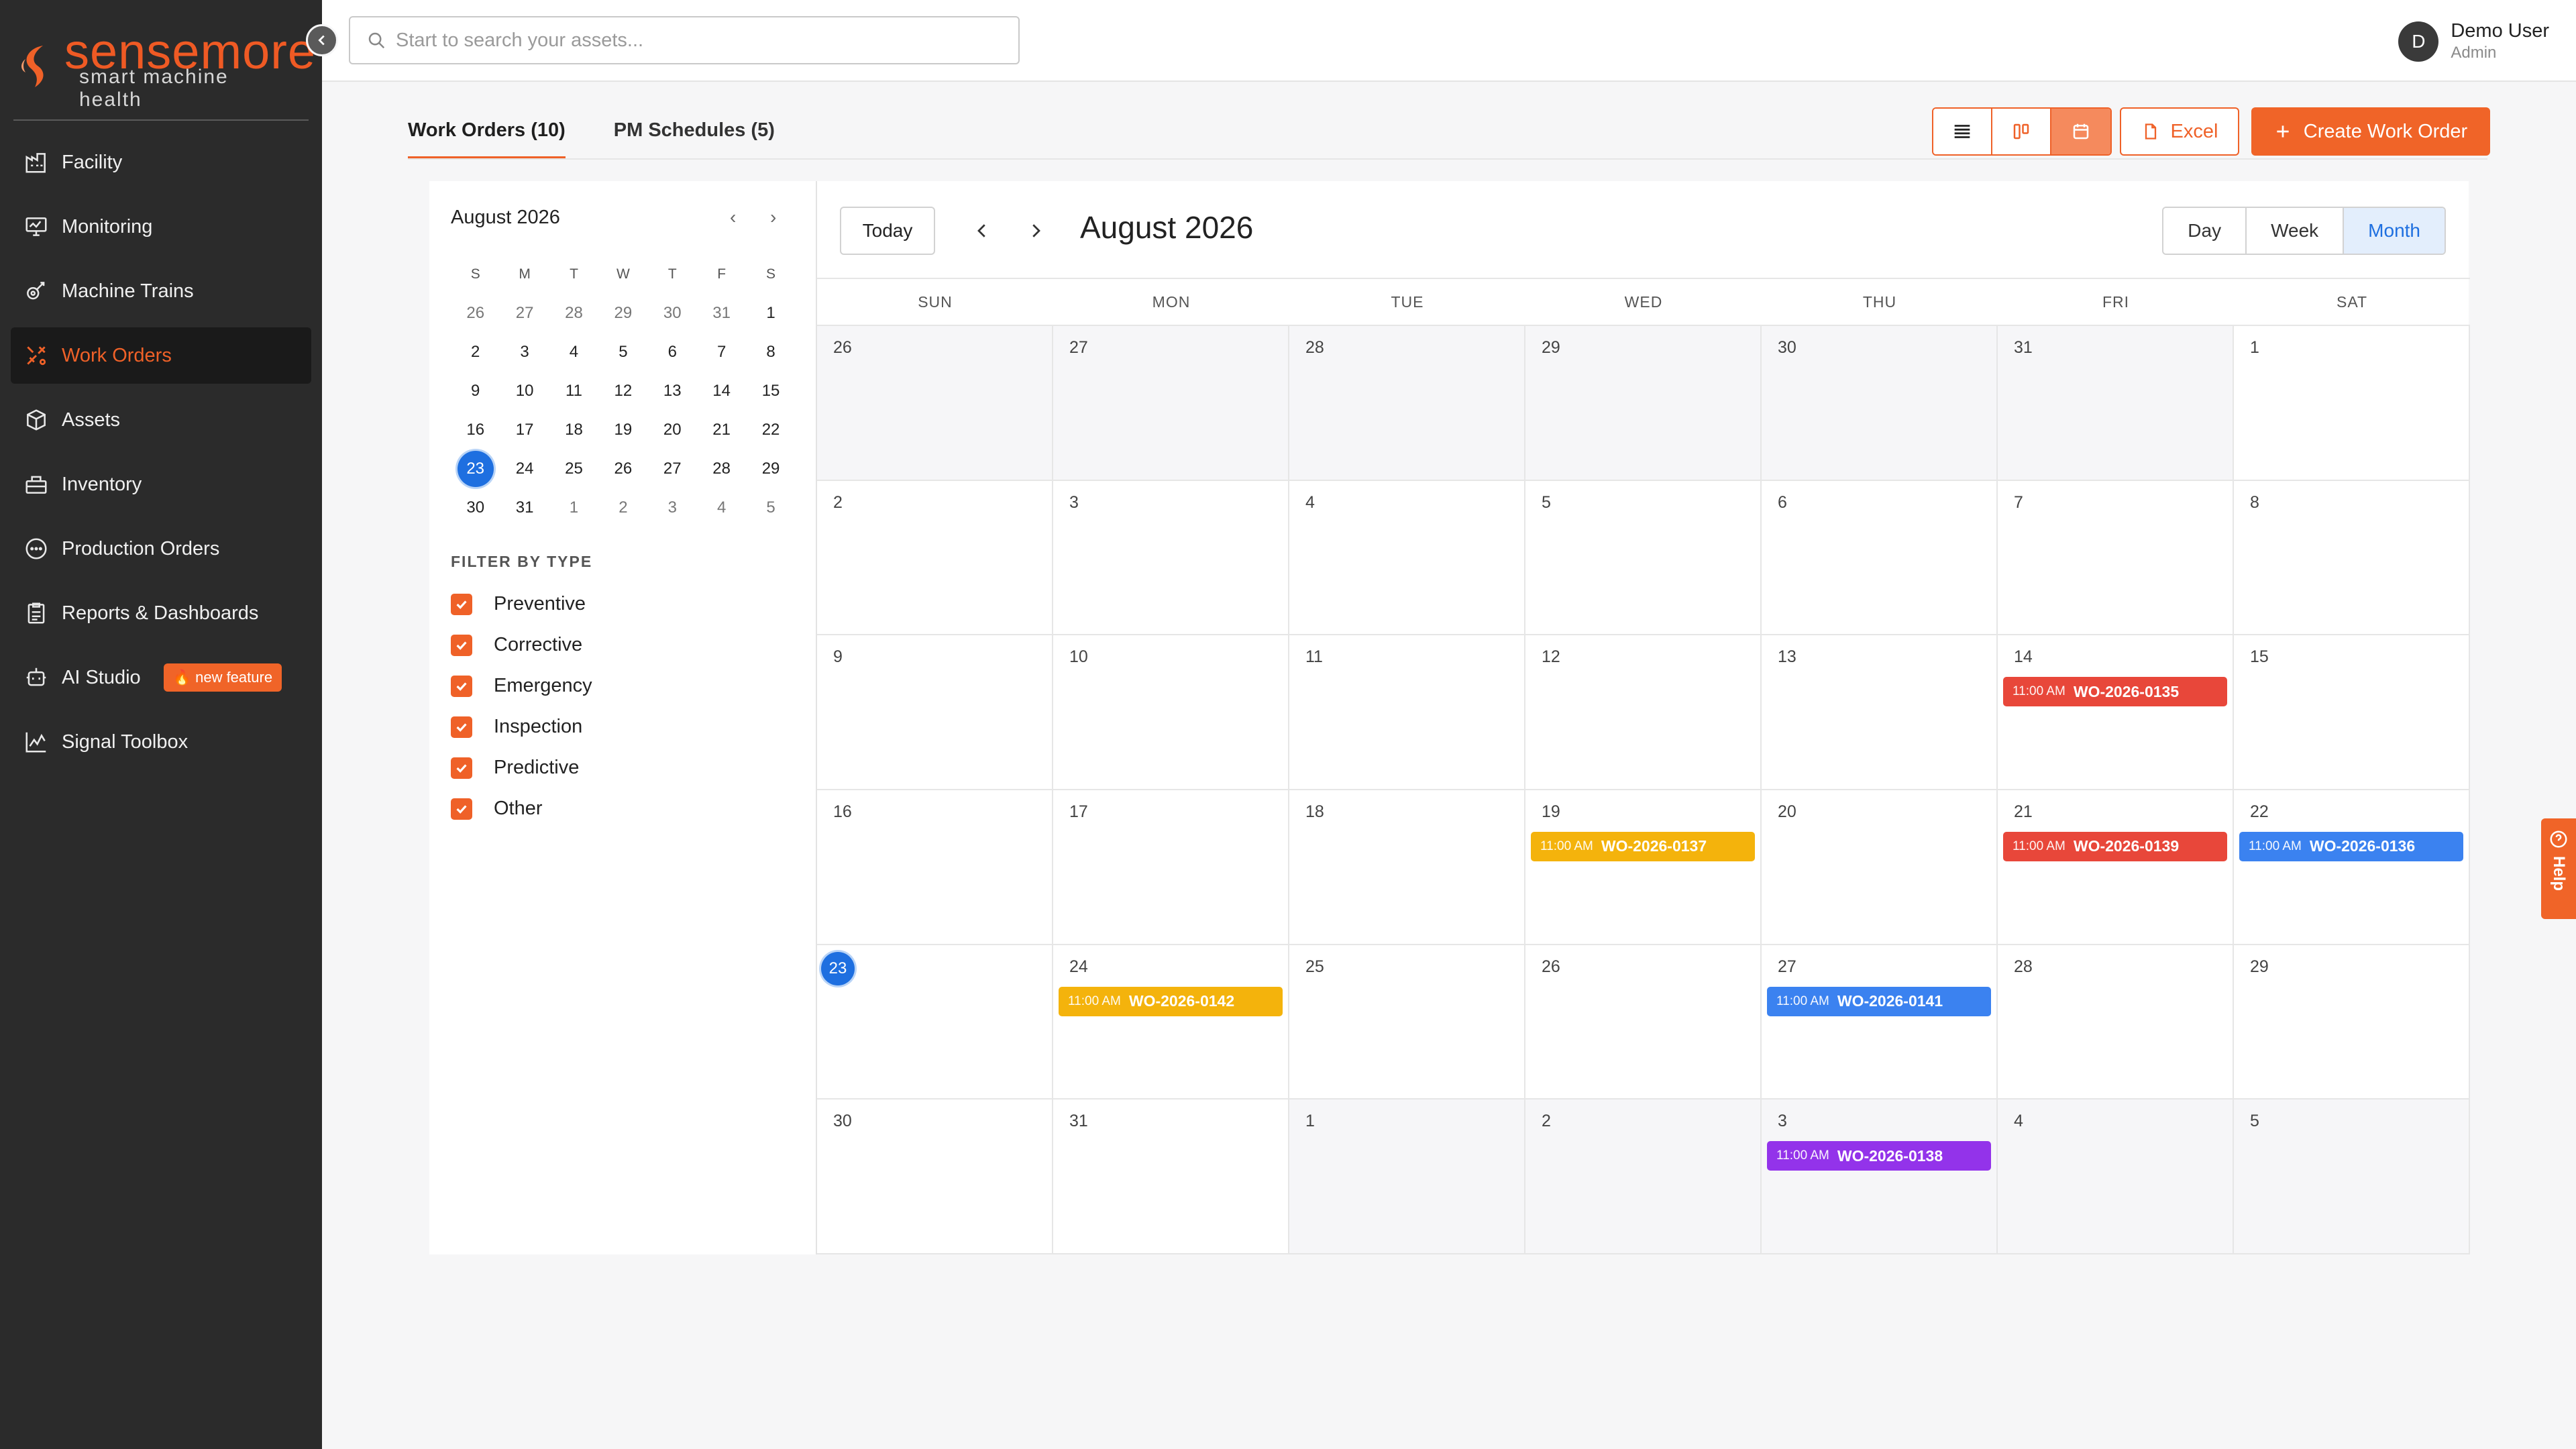 This screenshot has width=2576, height=1449. Describe the element at coordinates (935, 1022) in the screenshot. I see `day-cell: 23` at that location.